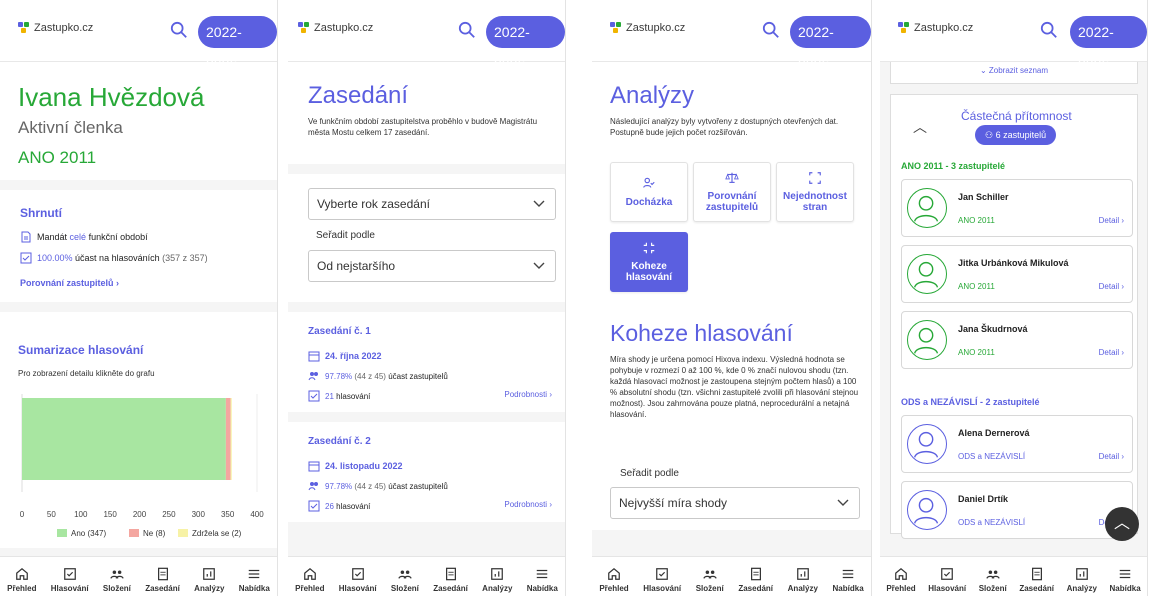 The width and height of the screenshot is (1149, 596). I want to click on member-card: Jan Schiller ANO 2011 Detail ›, so click(1017, 208).